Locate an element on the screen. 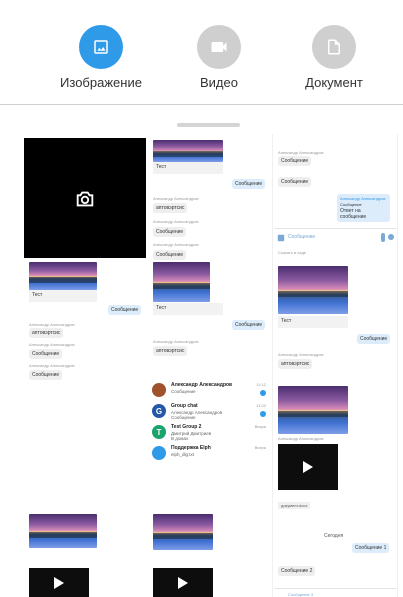 The height and width of the screenshot is (597, 403). video-option-circle is located at coordinates (219, 47).